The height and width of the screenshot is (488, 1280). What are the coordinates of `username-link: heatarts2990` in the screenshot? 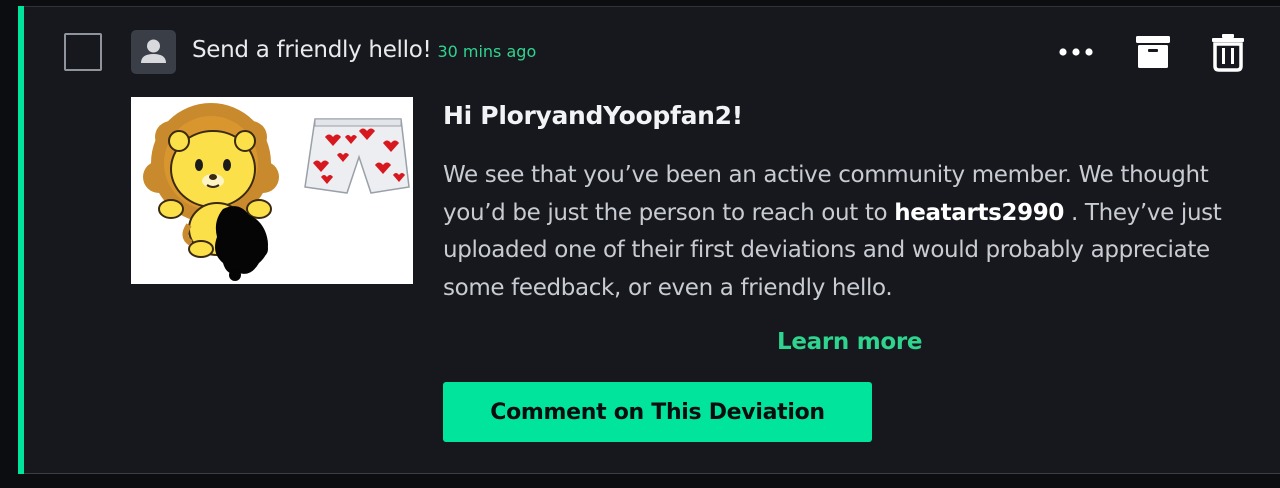 It's located at (979, 213).